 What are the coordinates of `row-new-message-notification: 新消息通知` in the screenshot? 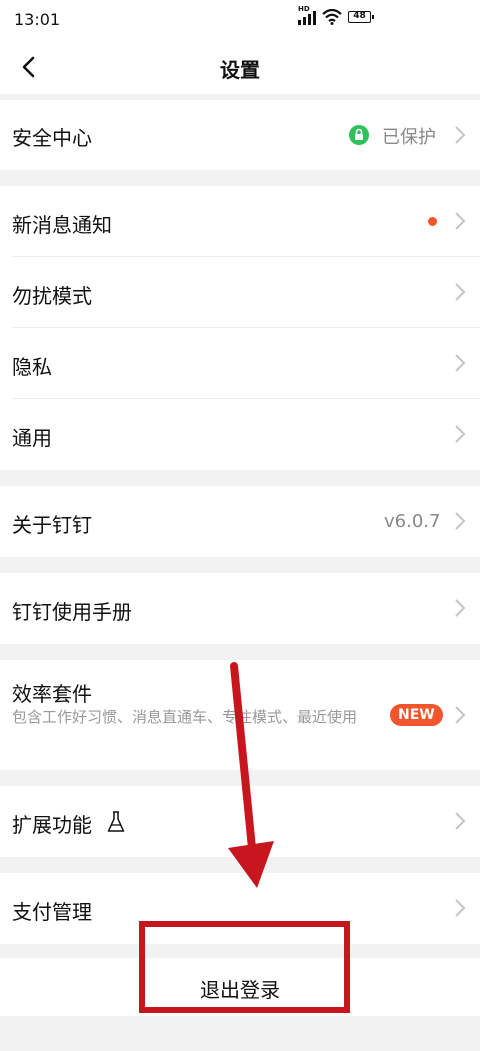 It's located at (240, 221).